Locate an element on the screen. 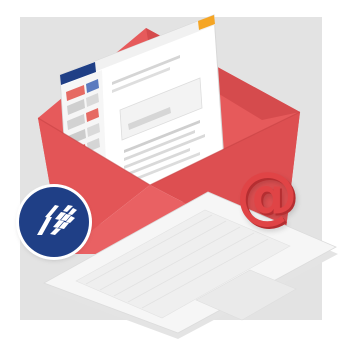 The width and height of the screenshot is (342, 347). logo-badge is located at coordinates (54, 222).